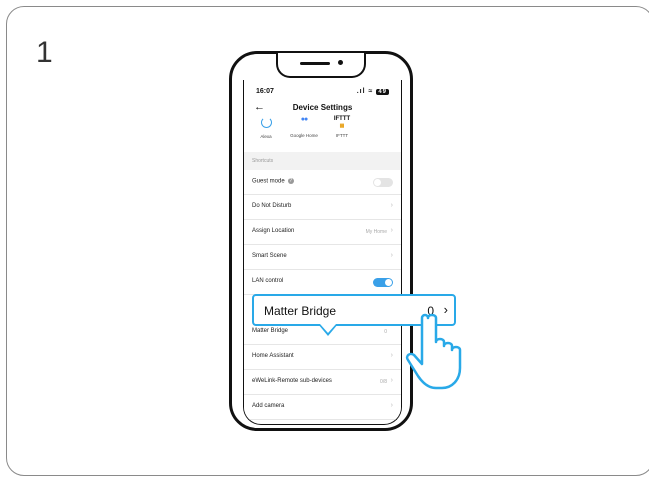 The width and height of the screenshot is (649, 479). What do you see at coordinates (321, 65) in the screenshot?
I see `phone-notch` at bounding box center [321, 65].